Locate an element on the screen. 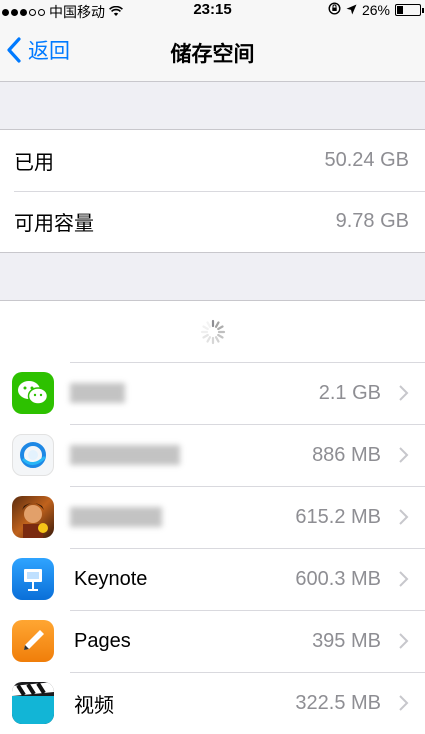 Image resolution: width=425 pixels, height=734 pixels. app-size: 2.1 GB is located at coordinates (349, 392).